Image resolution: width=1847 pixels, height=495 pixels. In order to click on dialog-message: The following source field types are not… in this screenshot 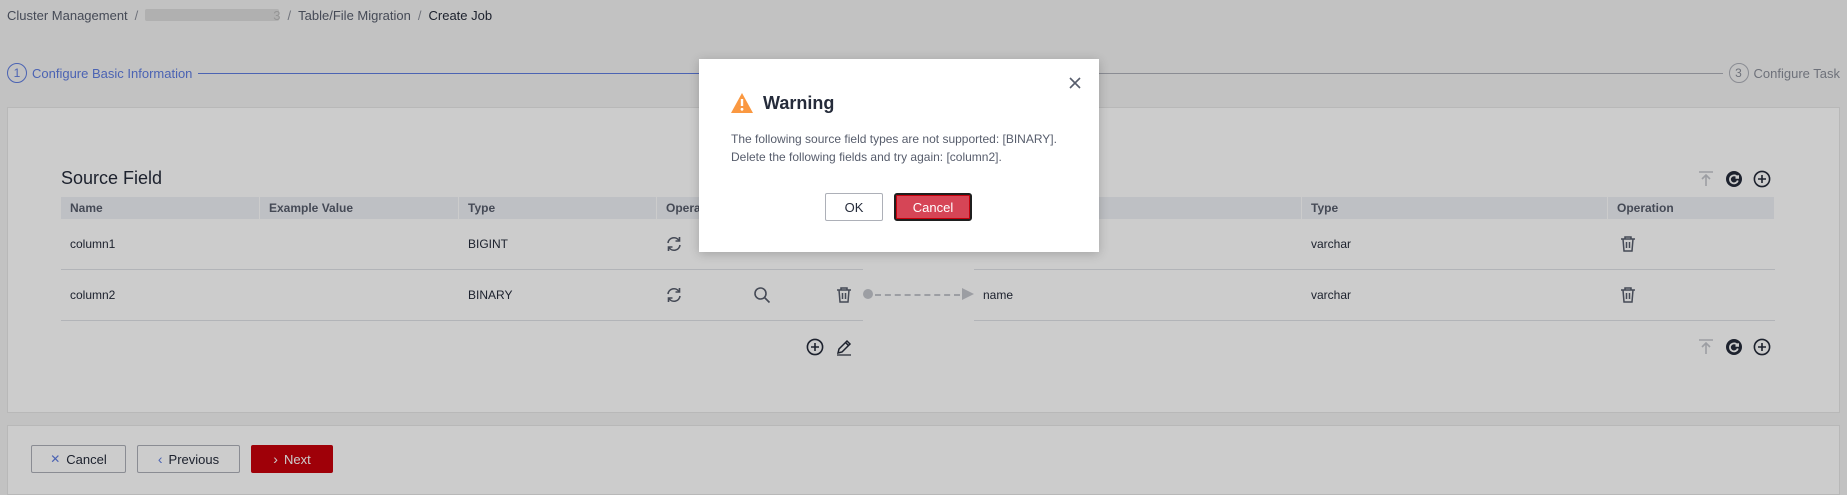, I will do `click(906, 148)`.